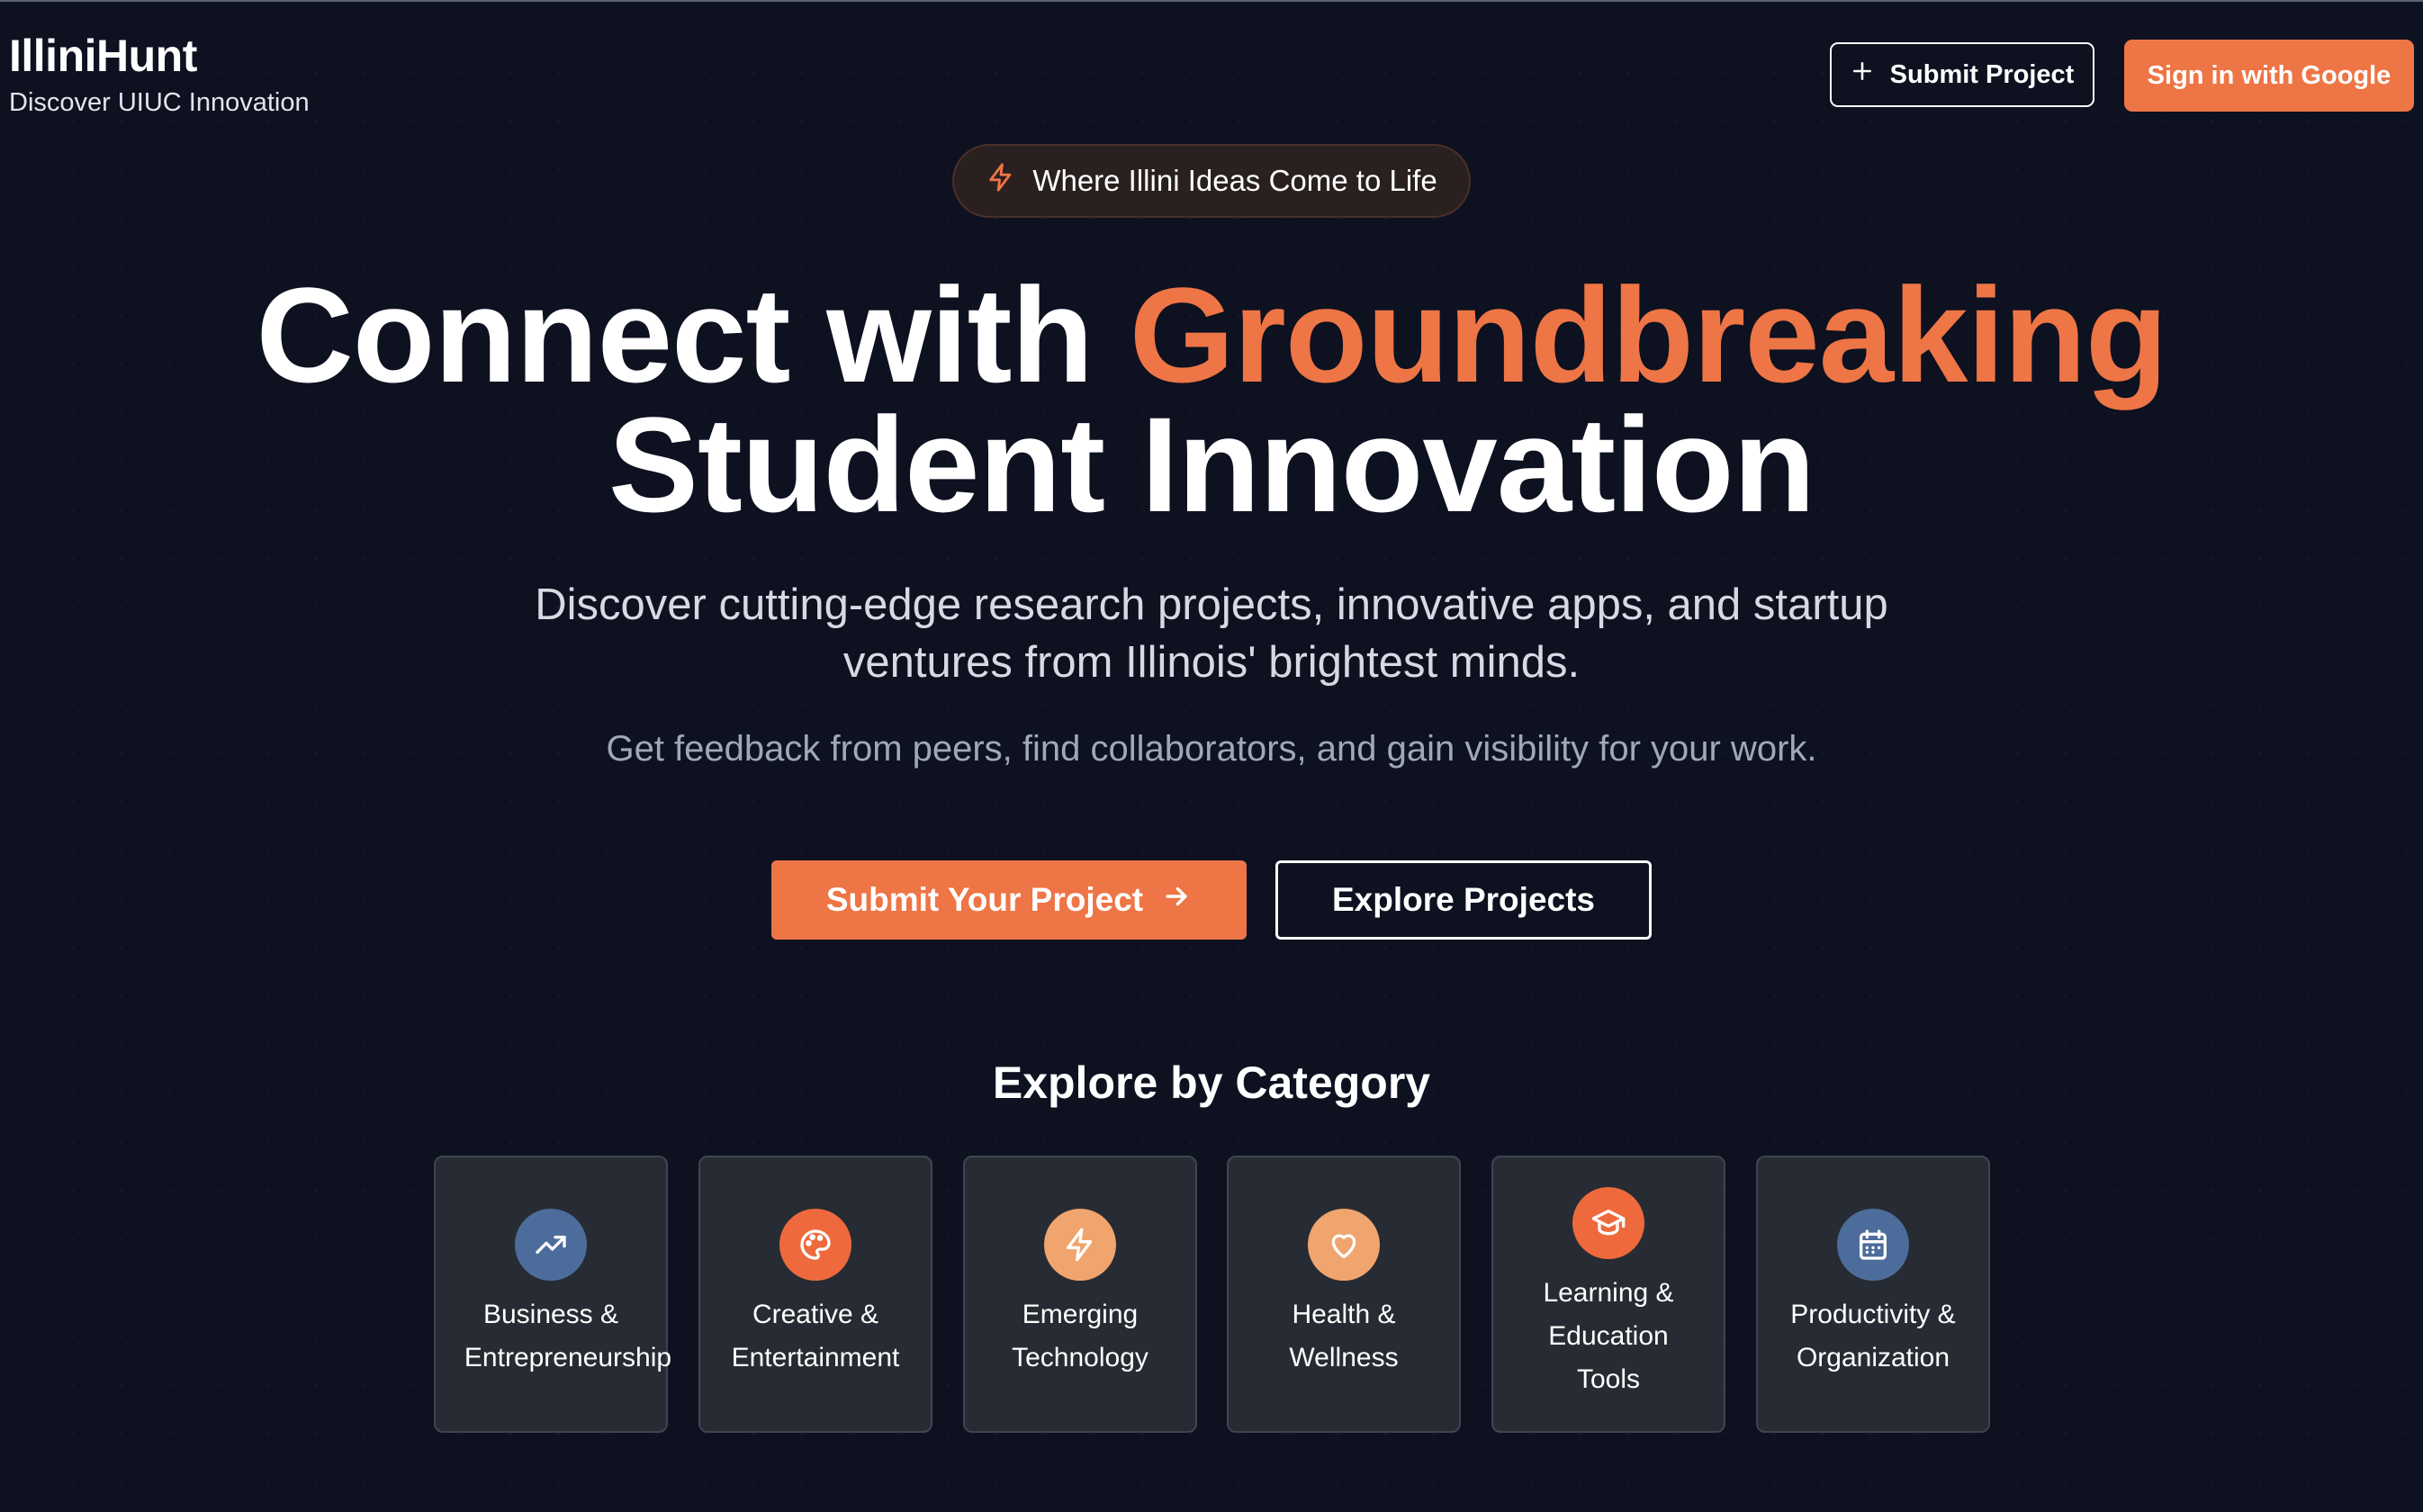 This screenshot has width=2423, height=1512. I want to click on category-label-line: Tools, so click(1608, 1379).